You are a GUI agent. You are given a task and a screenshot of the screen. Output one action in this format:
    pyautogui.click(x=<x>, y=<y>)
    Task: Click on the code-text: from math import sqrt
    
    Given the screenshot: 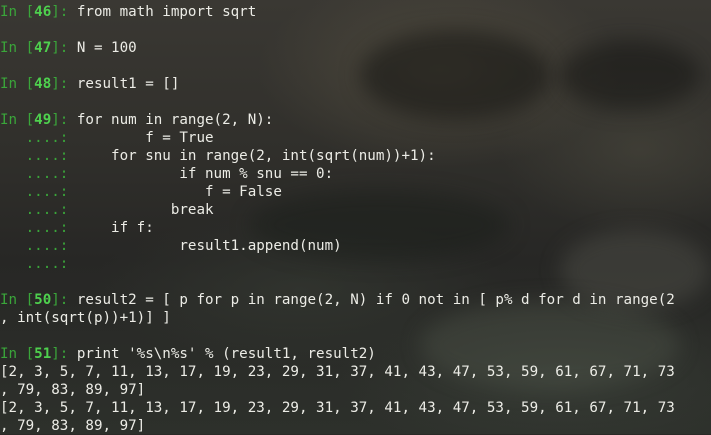 What is the action you would take?
    pyautogui.click(x=166, y=12)
    